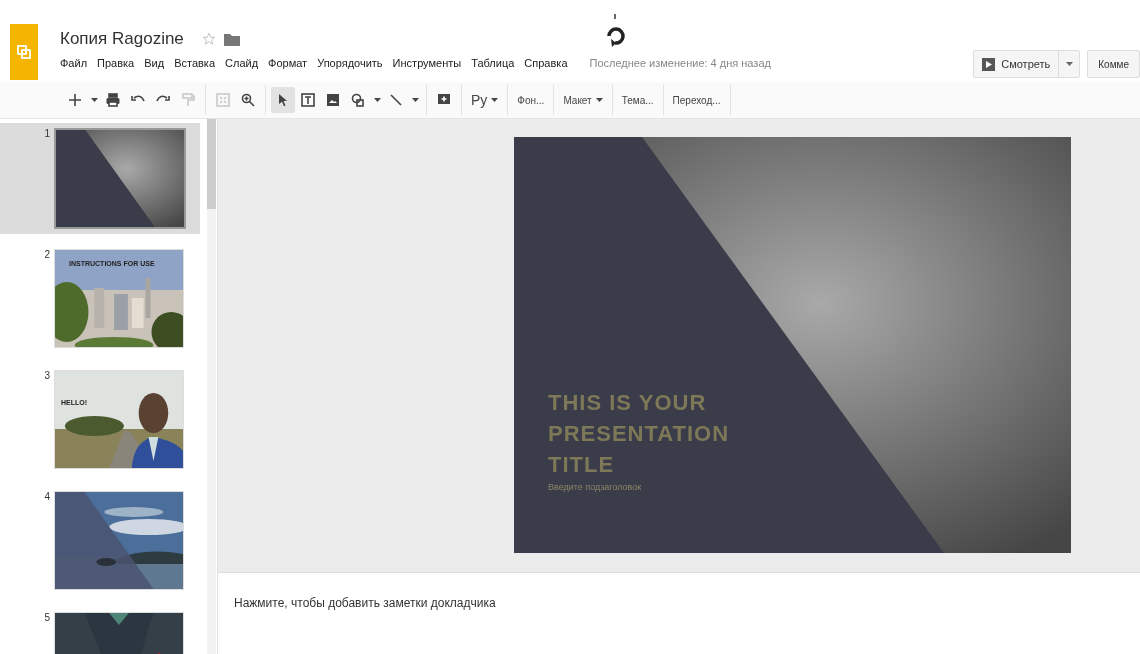 The height and width of the screenshot is (654, 1140). I want to click on last-edit-text: Последнее изменение: 4 дня назад, so click(680, 63).